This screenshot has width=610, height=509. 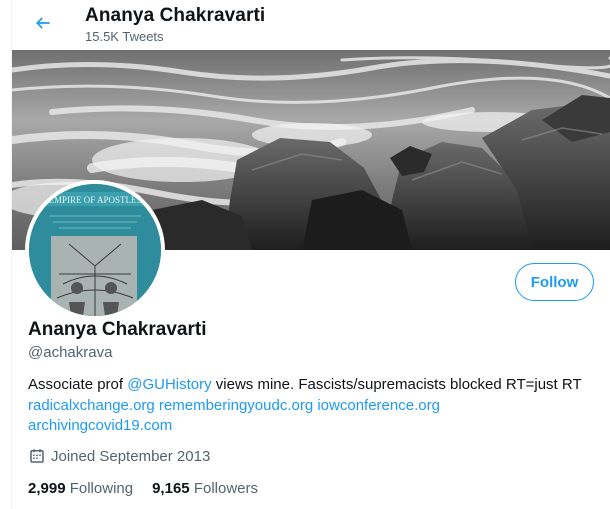 I want to click on back-arrow-icon, so click(x=42, y=23).